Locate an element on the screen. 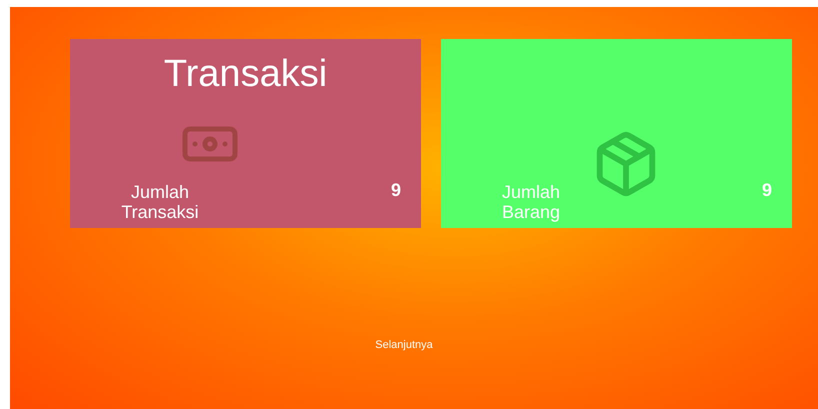 The image size is (818, 409). card-label: Jumlah Barang is located at coordinates (531, 202).